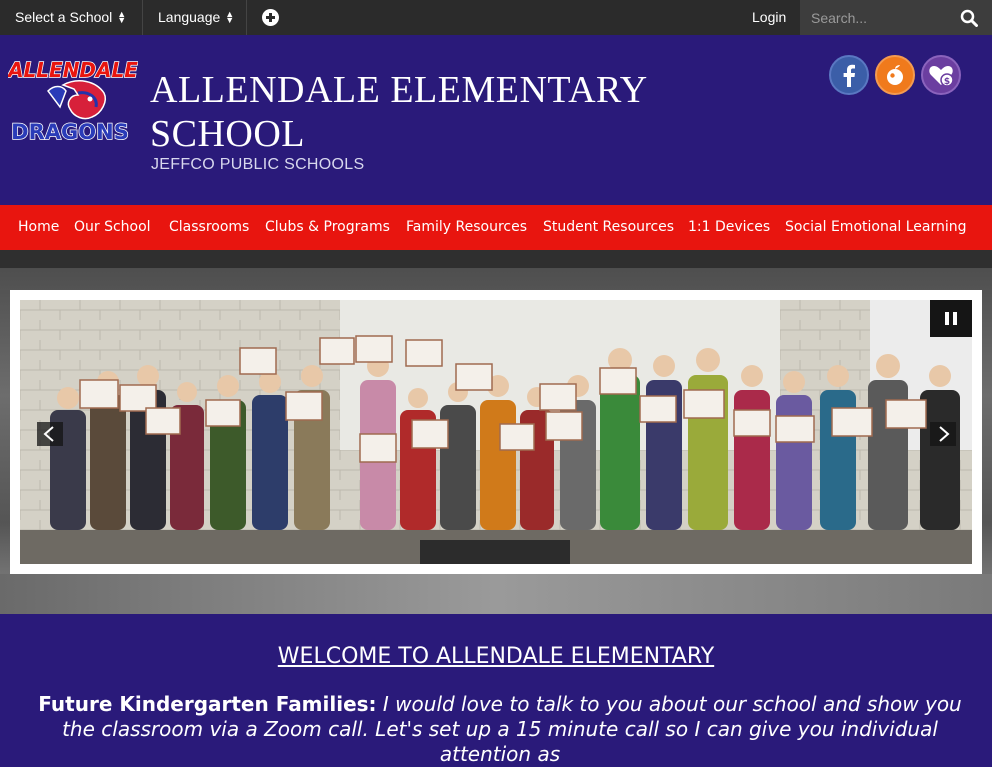 The height and width of the screenshot is (767, 992). Describe the element at coordinates (228, 134) in the screenshot. I see `school-title-line2: SCHOOL` at that location.